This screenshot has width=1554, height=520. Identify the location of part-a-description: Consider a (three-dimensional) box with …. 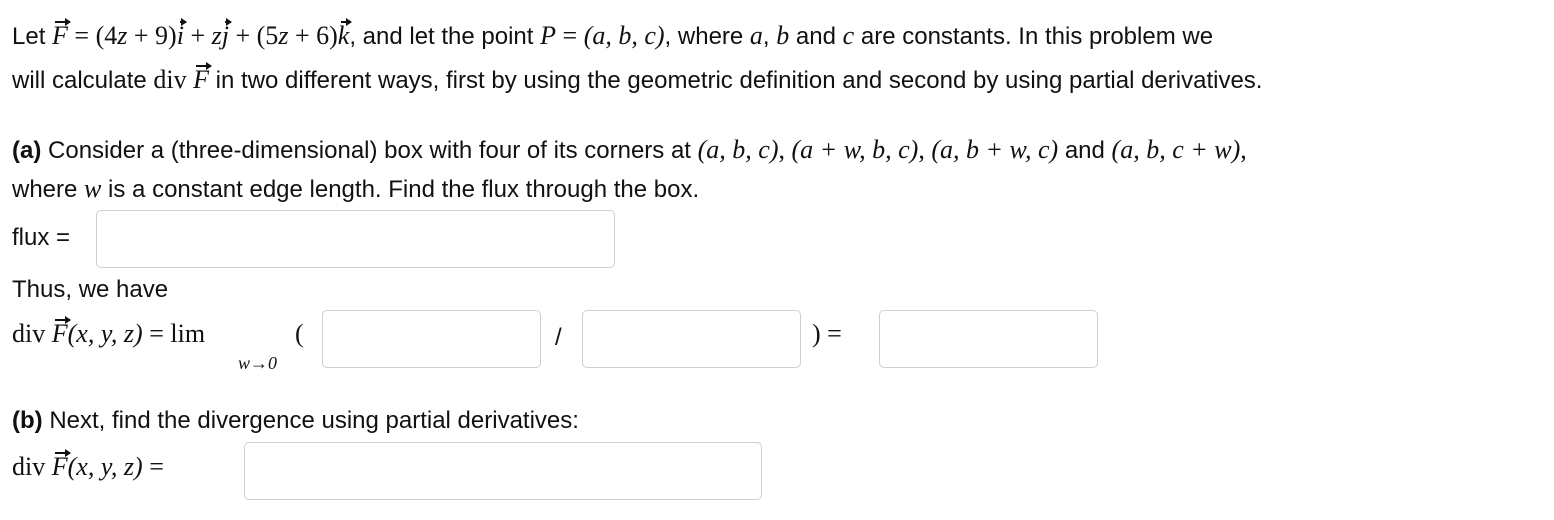
(369, 150).